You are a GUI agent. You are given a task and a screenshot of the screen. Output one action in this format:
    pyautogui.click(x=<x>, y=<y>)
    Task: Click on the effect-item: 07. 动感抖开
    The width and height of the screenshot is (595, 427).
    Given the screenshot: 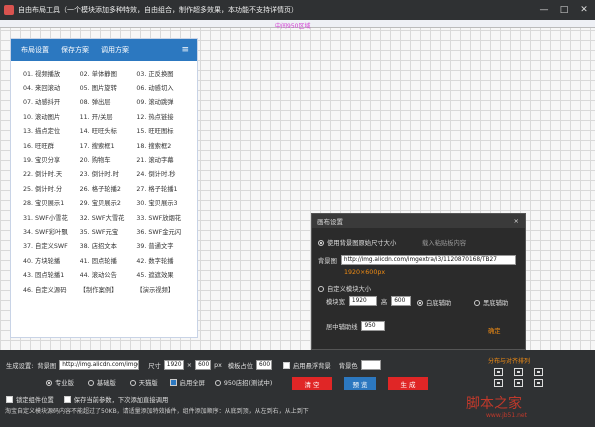 What is the action you would take?
    pyautogui.click(x=51, y=101)
    